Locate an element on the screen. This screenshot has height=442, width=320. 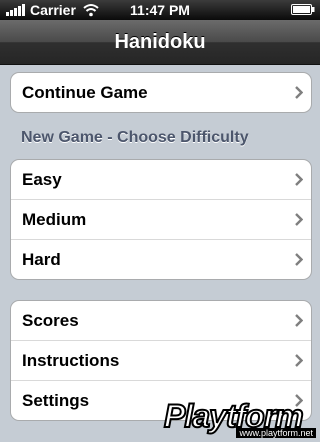
scores-row: Scores is located at coordinates (161, 321).